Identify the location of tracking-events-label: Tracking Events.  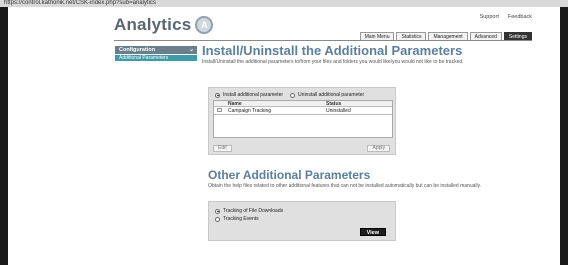
(241, 219).